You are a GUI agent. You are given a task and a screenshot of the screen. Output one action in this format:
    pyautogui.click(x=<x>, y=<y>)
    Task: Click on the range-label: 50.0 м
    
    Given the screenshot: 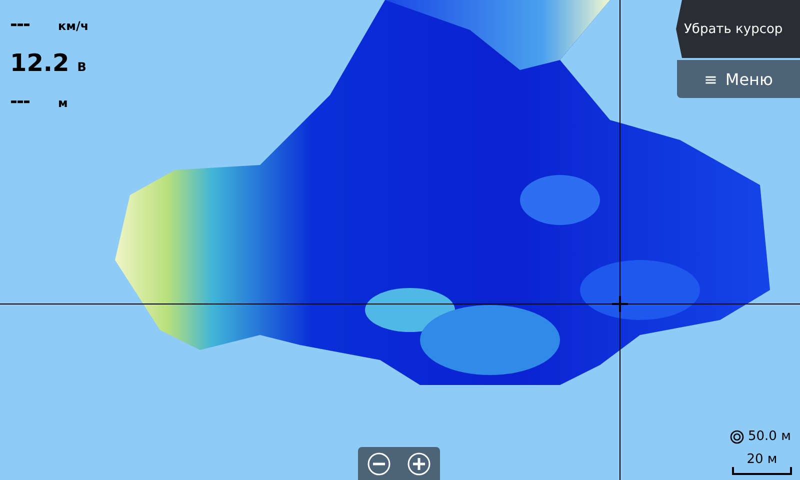 What is the action you would take?
    pyautogui.click(x=769, y=436)
    